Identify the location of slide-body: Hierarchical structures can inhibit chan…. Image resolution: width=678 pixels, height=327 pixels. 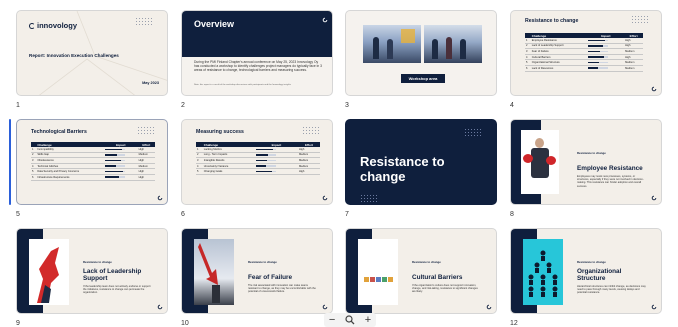
(611, 290).